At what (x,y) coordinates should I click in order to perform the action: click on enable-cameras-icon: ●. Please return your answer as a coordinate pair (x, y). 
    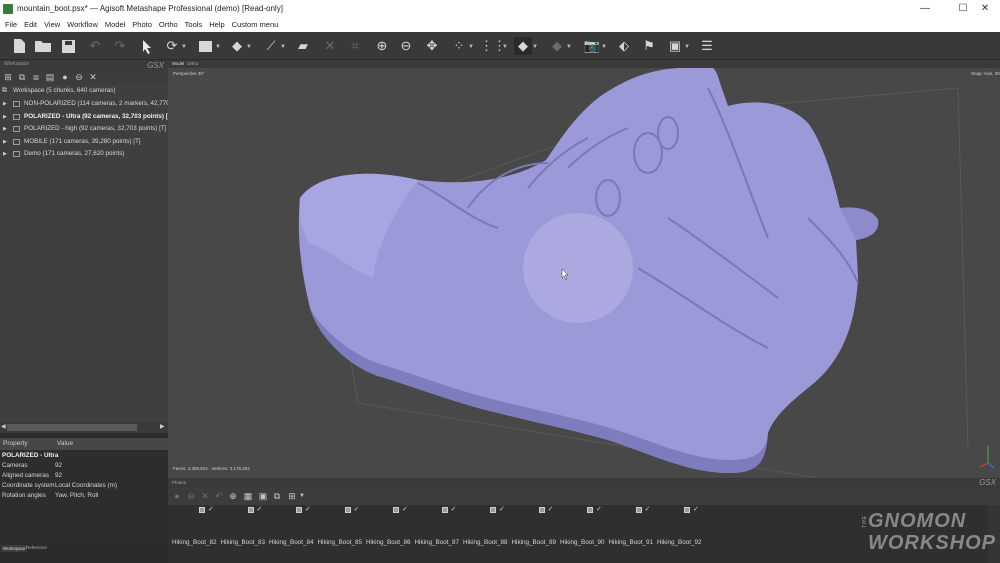
    Looking at the image, I should click on (177, 496).